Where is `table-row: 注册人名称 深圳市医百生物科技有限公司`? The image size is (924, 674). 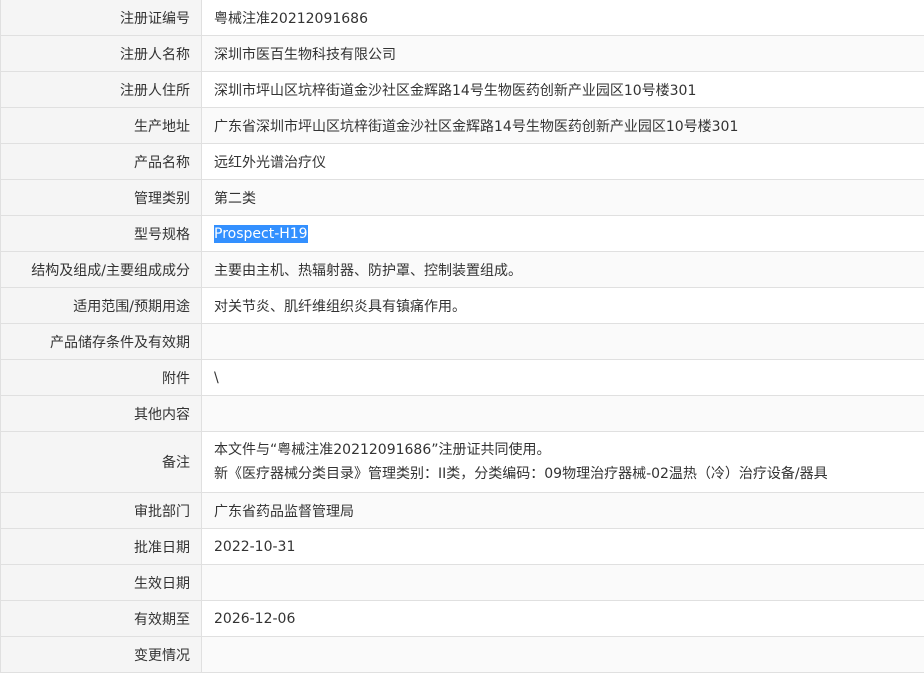 table-row: 注册人名称 深圳市医百生物科技有限公司 is located at coordinates (462, 53).